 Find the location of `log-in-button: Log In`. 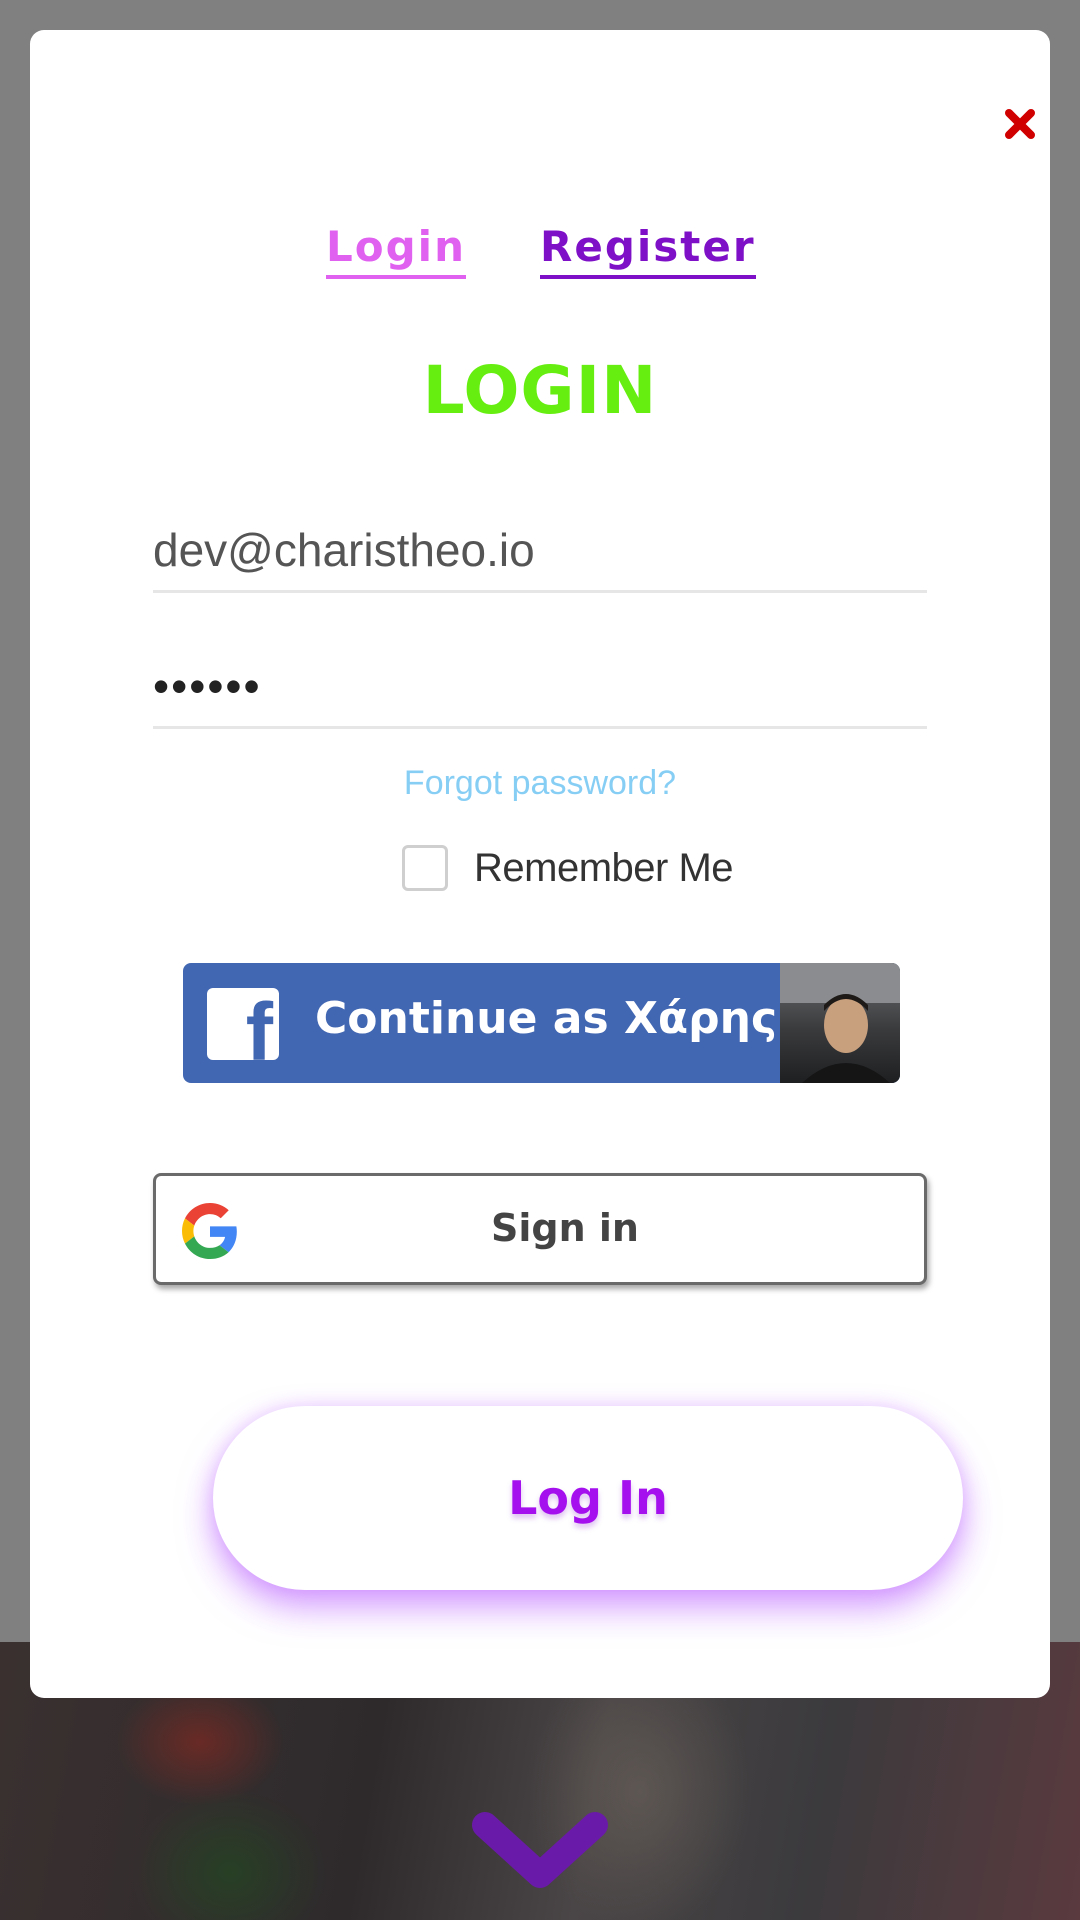

log-in-button: Log In is located at coordinates (588, 1498).